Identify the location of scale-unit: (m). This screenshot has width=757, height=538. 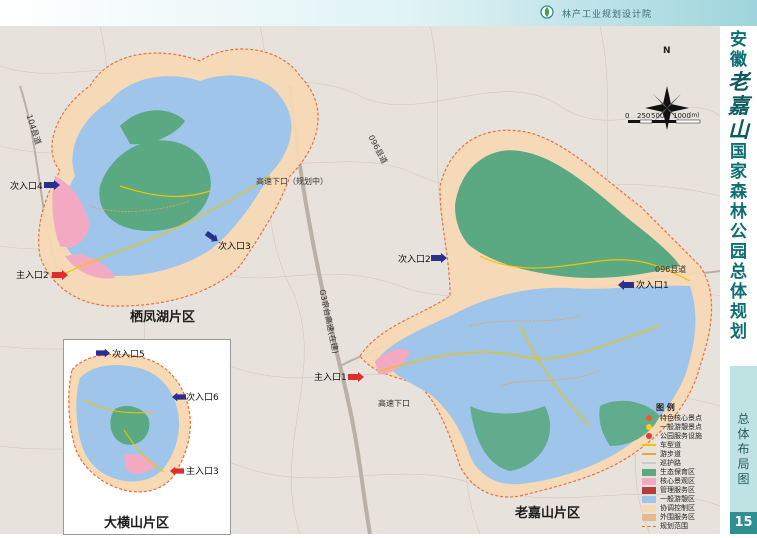
(694, 115).